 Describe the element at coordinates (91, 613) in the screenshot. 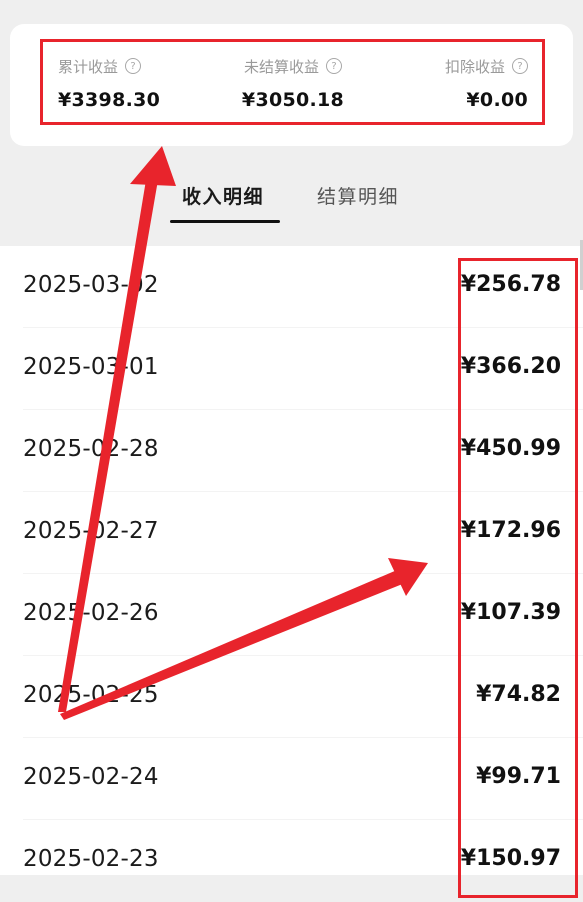

I see `record-date: 2025-02-26` at that location.